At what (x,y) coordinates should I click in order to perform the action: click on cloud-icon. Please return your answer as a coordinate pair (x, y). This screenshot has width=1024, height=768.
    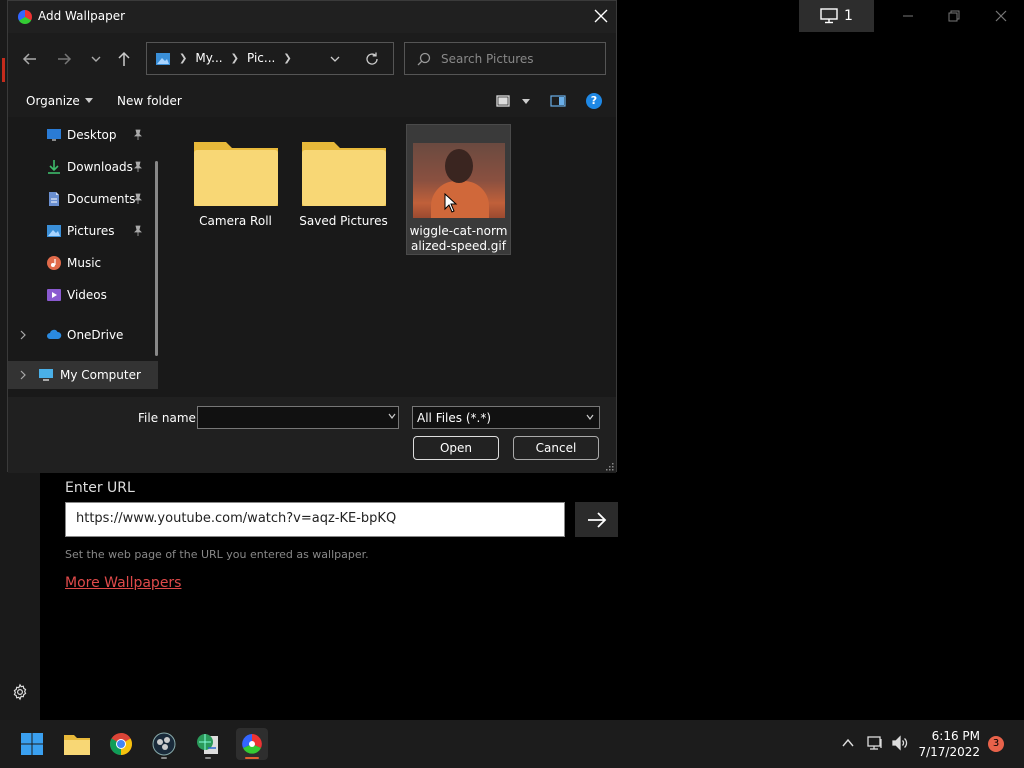
    Looking at the image, I should click on (54, 334).